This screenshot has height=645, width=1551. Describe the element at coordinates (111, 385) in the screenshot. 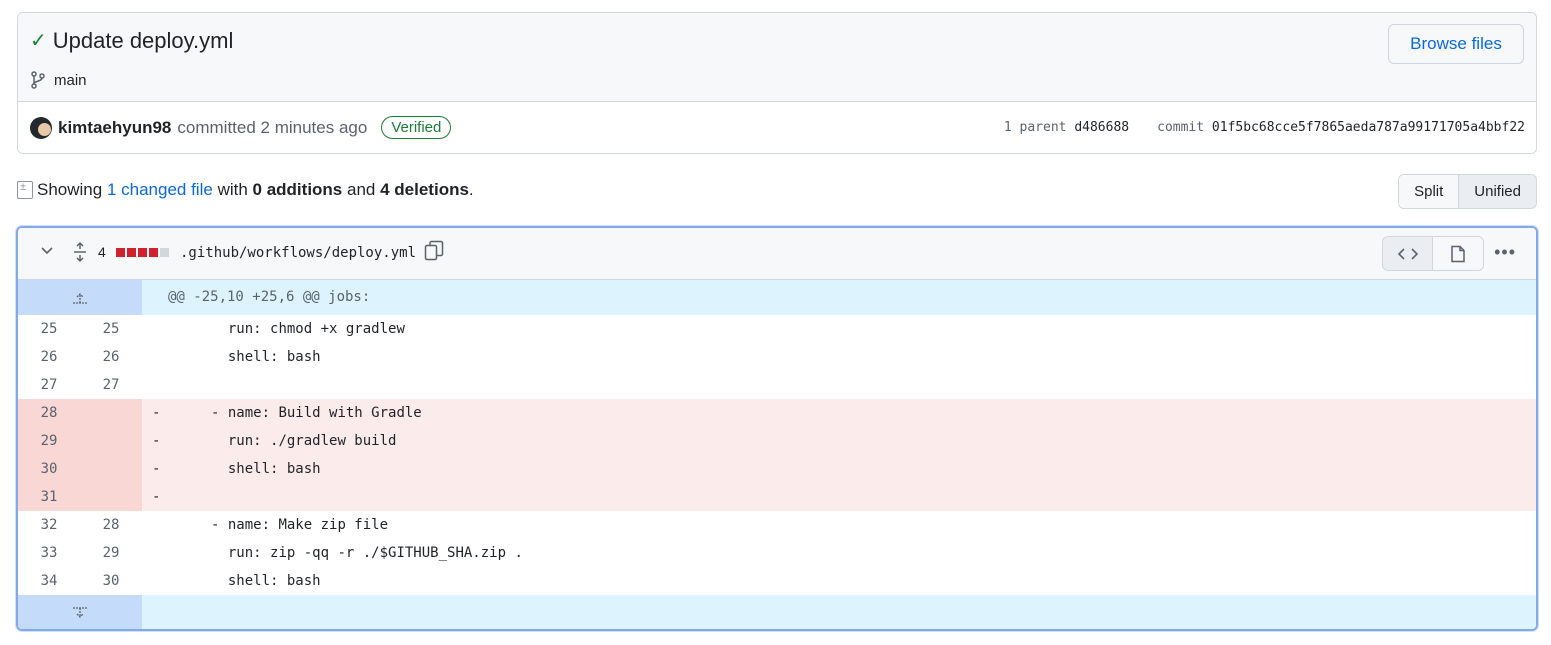

I see `new-line-number: 27` at that location.